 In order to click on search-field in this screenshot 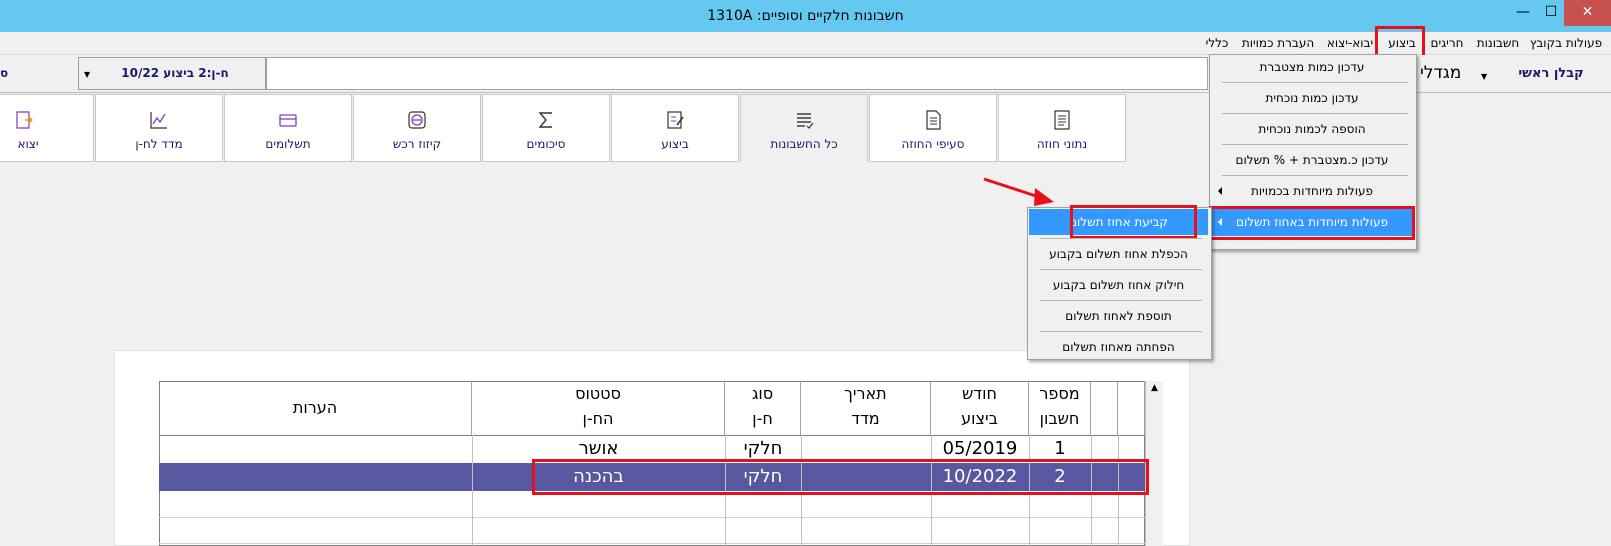, I will do `click(737, 73)`.